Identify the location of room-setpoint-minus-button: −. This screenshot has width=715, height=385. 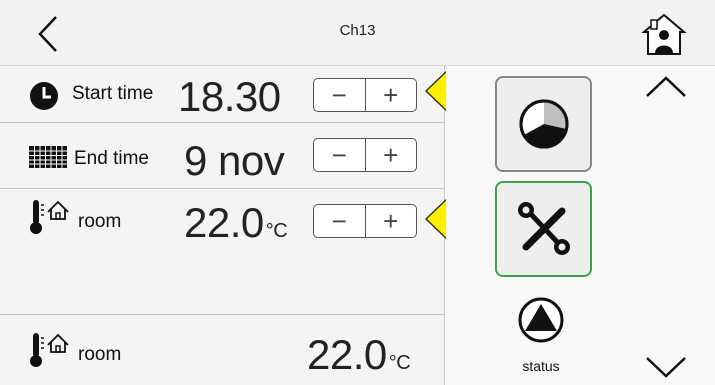
(339, 221).